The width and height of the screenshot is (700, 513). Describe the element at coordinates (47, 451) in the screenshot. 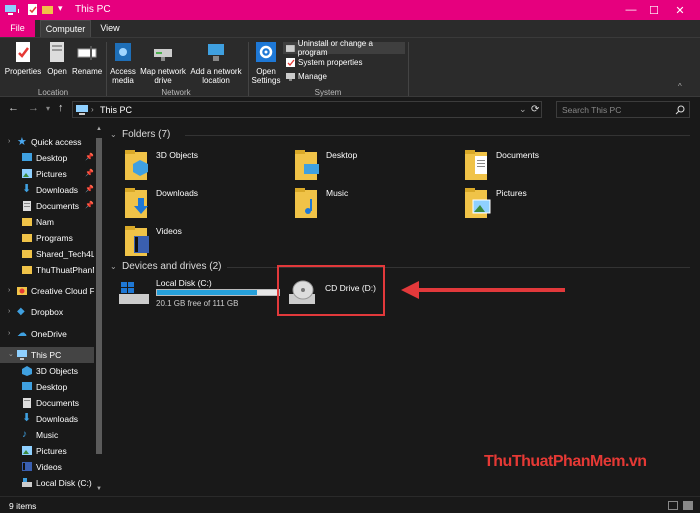

I see `sidebar-item-pc-pictures: Pictures` at that location.